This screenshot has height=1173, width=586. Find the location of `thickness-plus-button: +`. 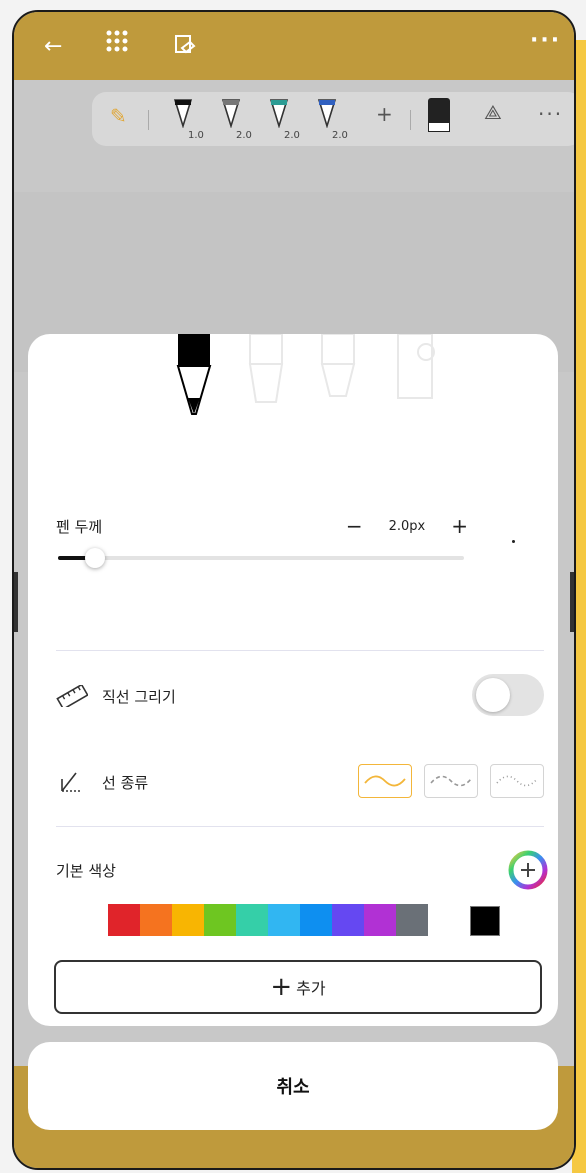

thickness-plus-button: + is located at coordinates (459, 526).